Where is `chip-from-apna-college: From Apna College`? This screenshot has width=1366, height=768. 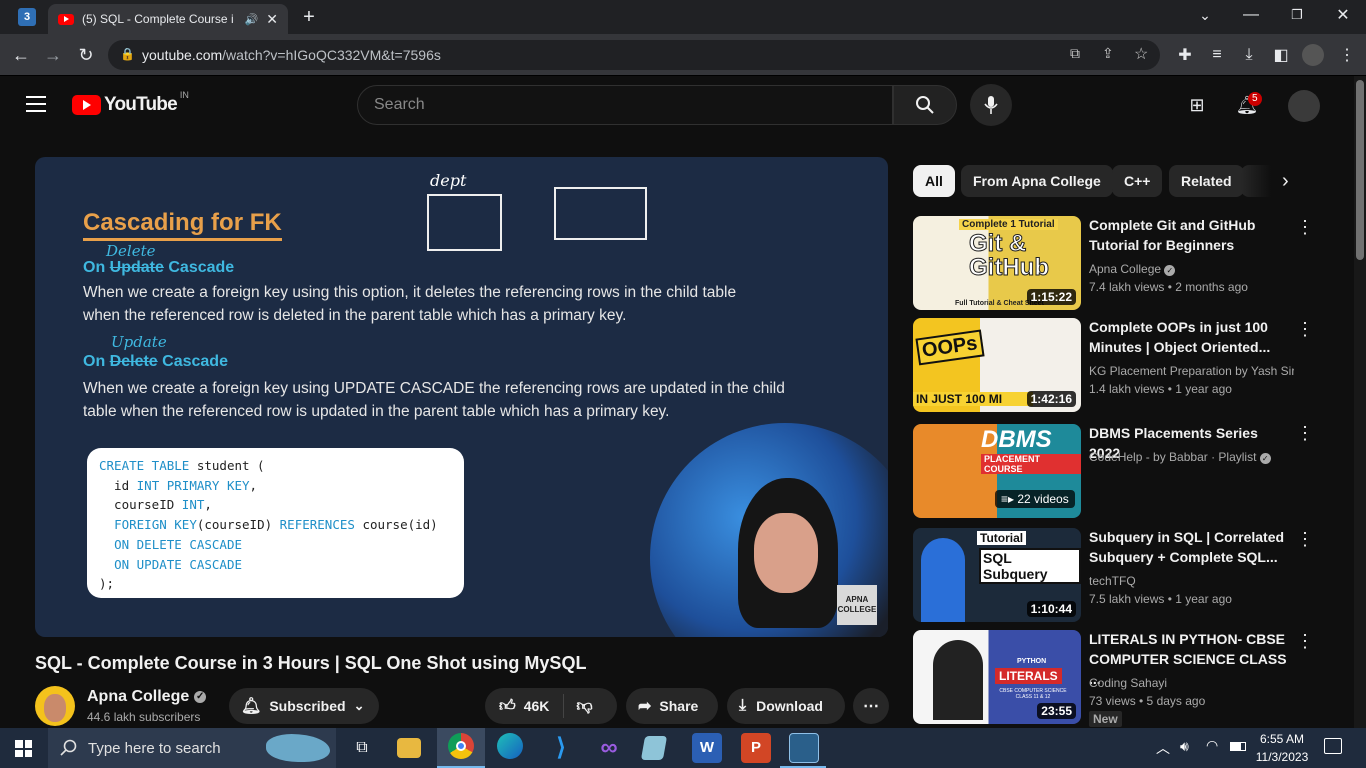 chip-from-apna-college: From Apna College is located at coordinates (1037, 181).